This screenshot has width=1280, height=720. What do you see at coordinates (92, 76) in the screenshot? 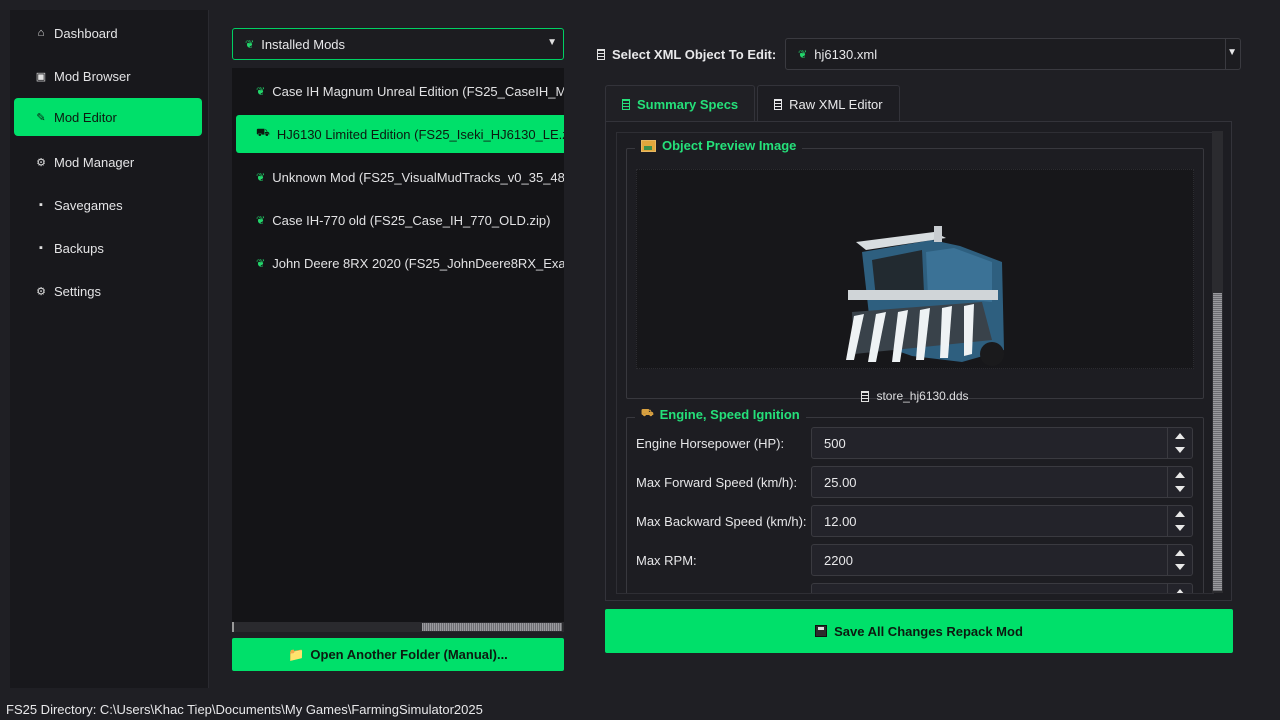
I see `sidebar-item-label: Mod Browser` at bounding box center [92, 76].